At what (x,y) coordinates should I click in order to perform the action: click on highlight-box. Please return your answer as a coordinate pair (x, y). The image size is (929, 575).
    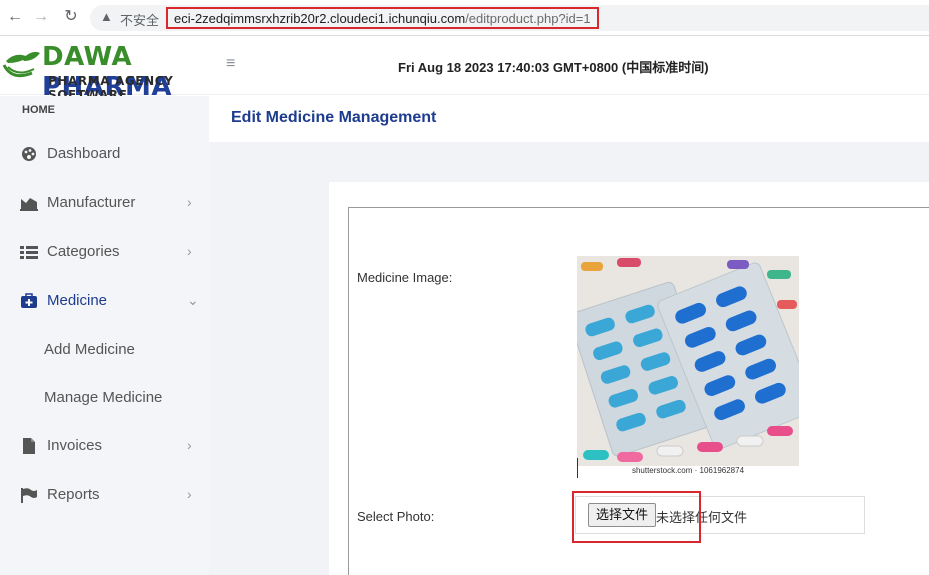
    Looking at the image, I should click on (636, 517).